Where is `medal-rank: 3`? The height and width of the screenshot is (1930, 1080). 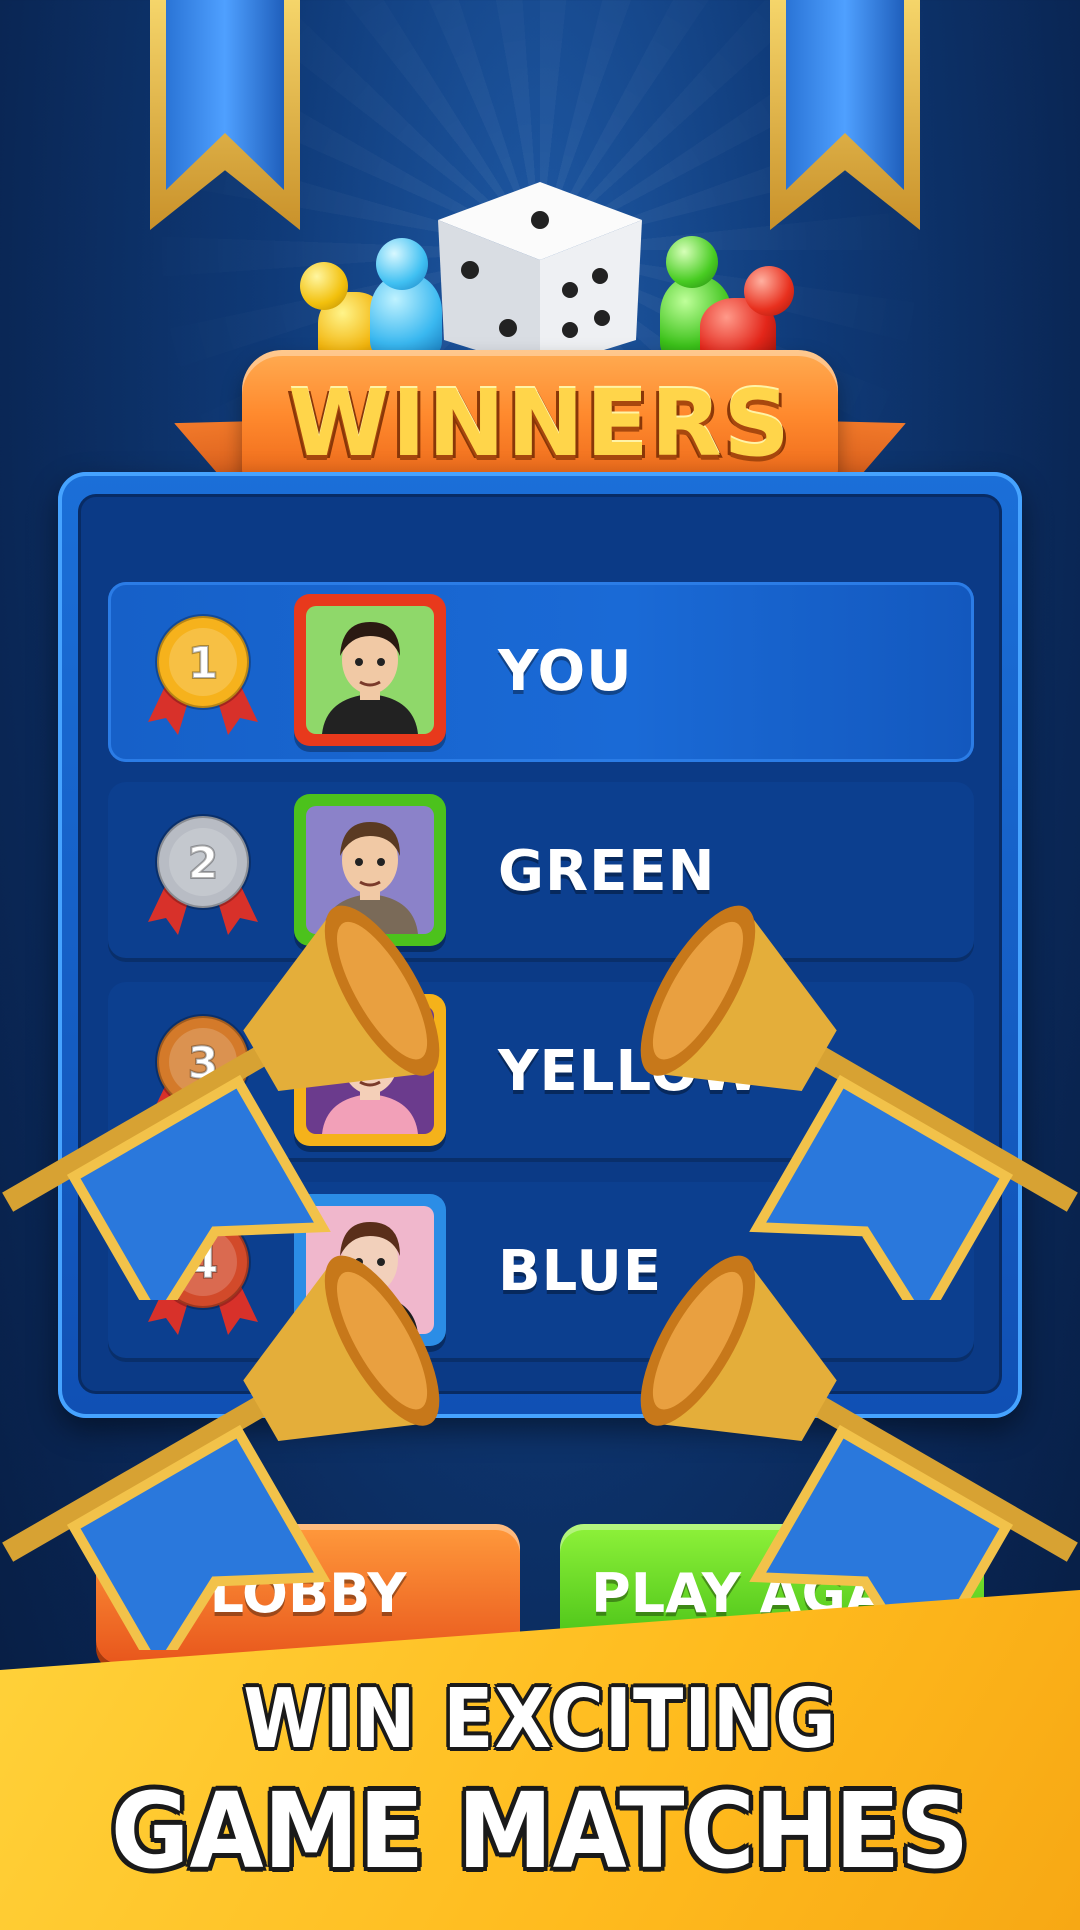 medal-rank: 3 is located at coordinates (203, 1063).